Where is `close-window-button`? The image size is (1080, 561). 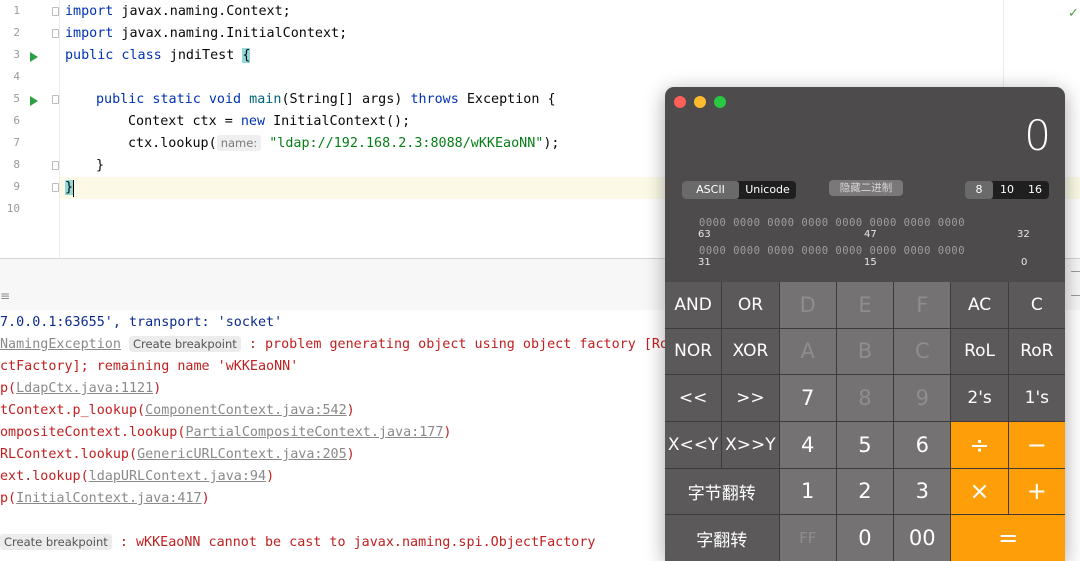
close-window-button is located at coordinates (680, 102).